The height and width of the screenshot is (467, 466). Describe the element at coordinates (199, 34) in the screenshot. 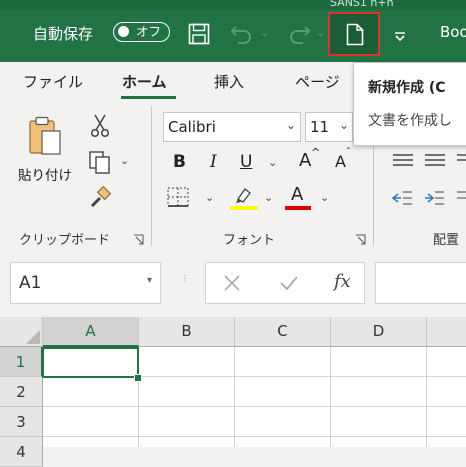

I see `save-icon` at that location.